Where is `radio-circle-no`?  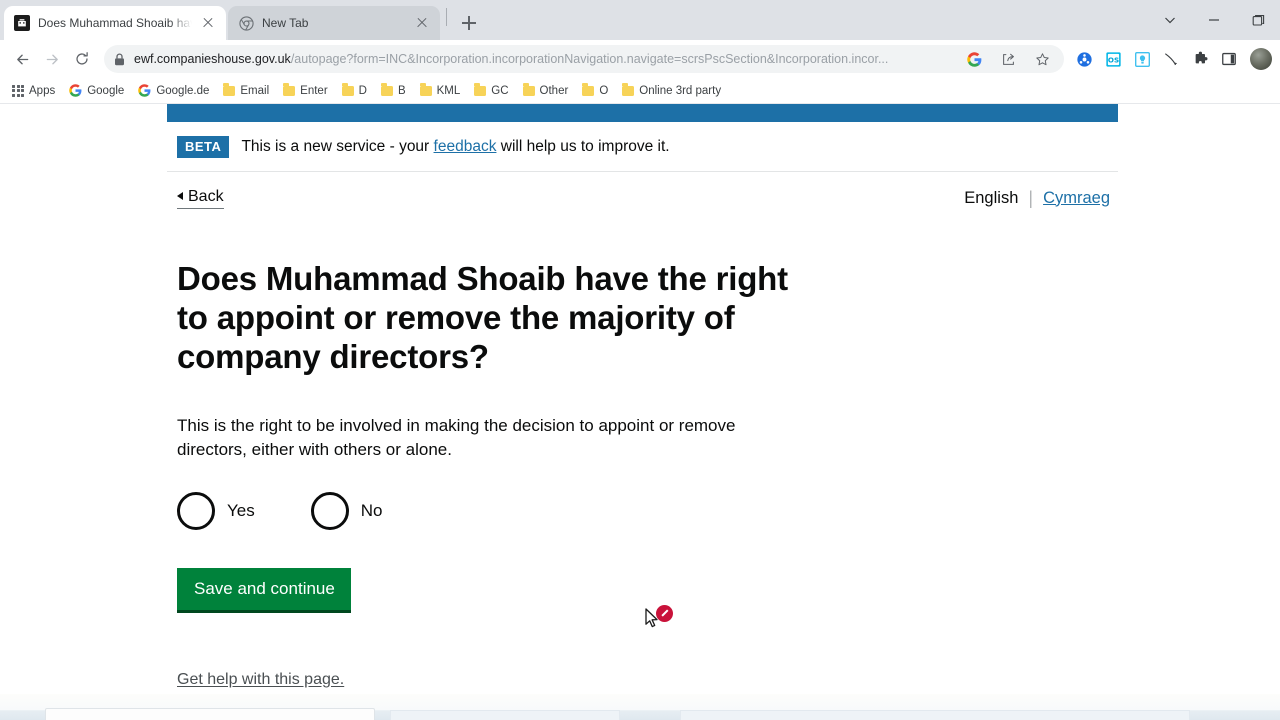 radio-circle-no is located at coordinates (329, 510).